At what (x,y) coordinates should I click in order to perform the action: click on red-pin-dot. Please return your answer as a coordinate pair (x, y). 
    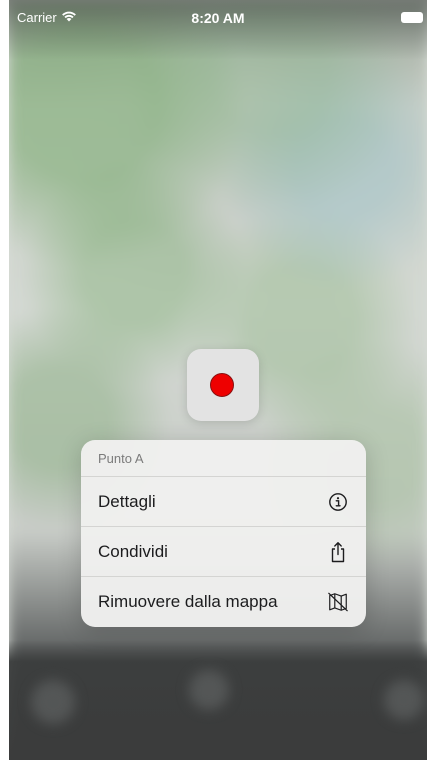
    Looking at the image, I should click on (222, 385).